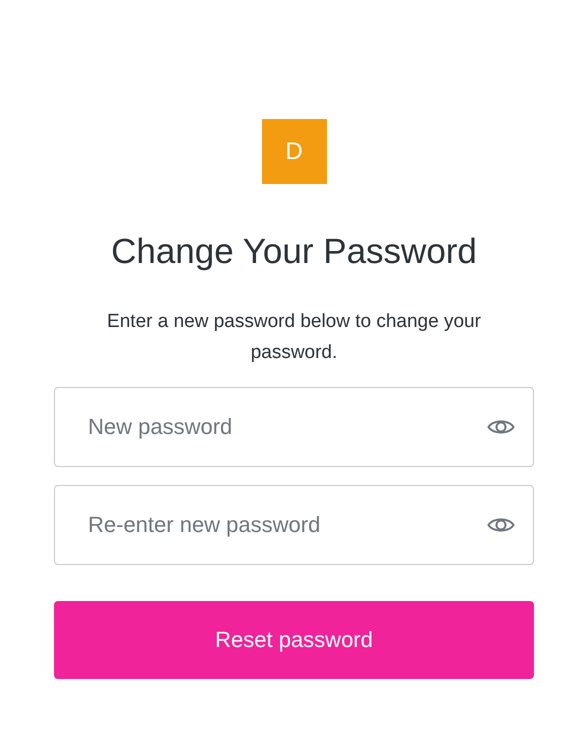  Describe the element at coordinates (294, 525) in the screenshot. I see `password-field: Re-enter new password` at that location.